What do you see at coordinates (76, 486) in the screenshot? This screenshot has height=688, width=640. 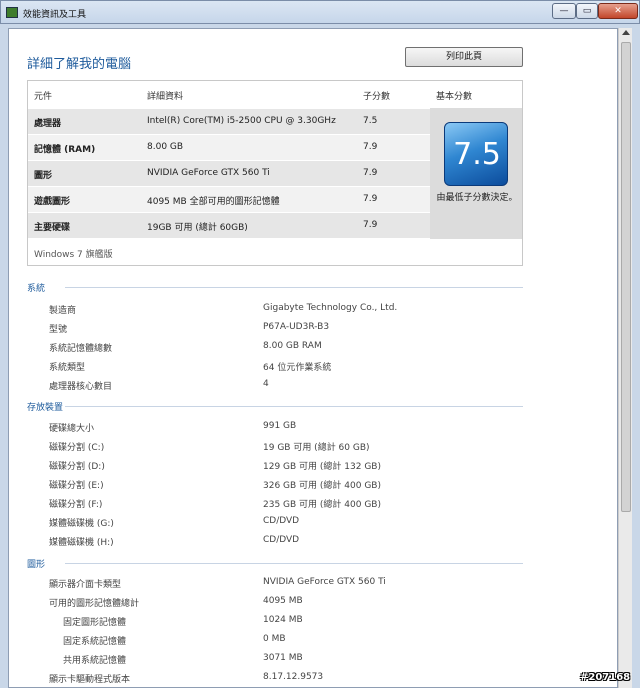 I see `storage-label: 磁碟分割 (E:)` at bounding box center [76, 486].